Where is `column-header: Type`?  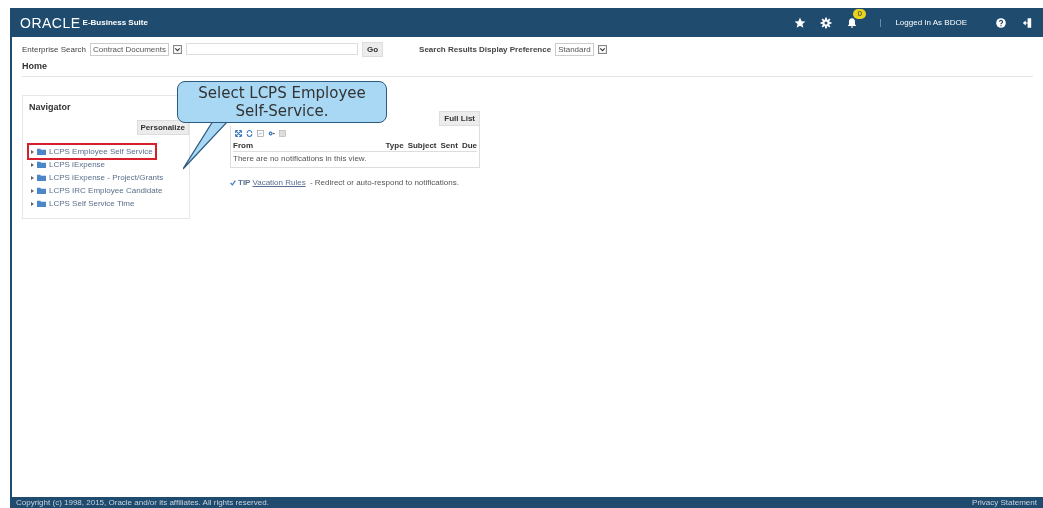
column-header: Type is located at coordinates (394, 145).